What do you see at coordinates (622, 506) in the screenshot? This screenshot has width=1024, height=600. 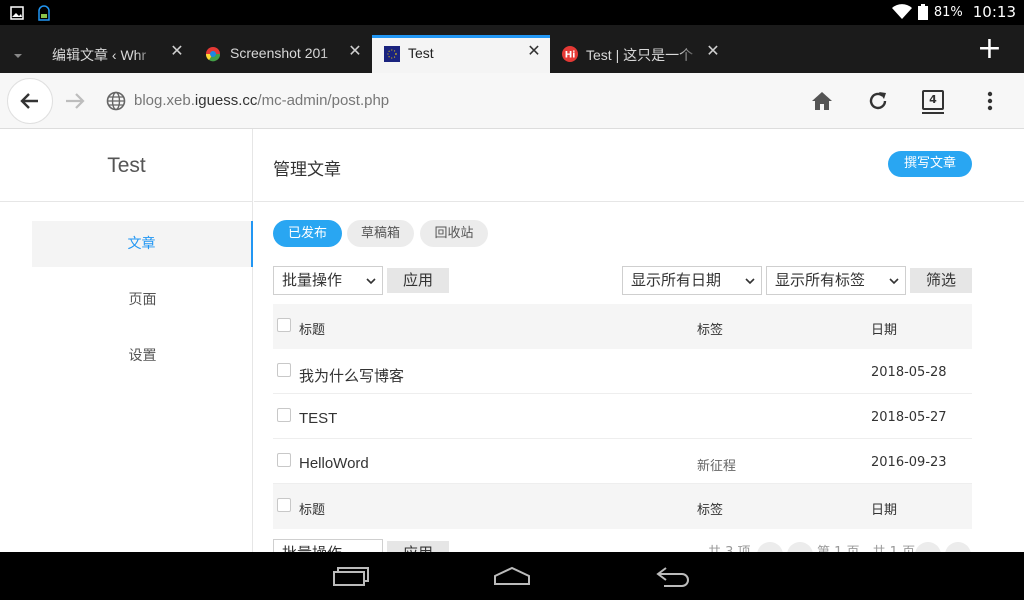 I see `table-footer: 标题 标签 日期` at bounding box center [622, 506].